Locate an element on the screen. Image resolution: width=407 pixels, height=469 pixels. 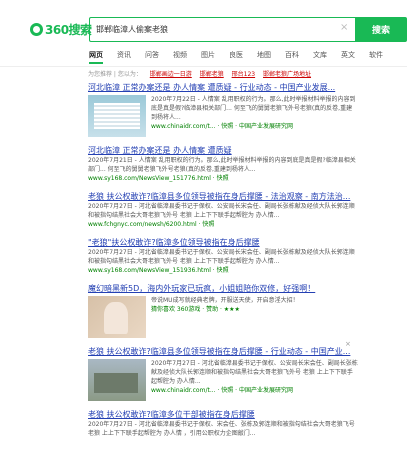
search-input: 邯郸临漳人偷案老狼 is located at coordinates (222, 29).